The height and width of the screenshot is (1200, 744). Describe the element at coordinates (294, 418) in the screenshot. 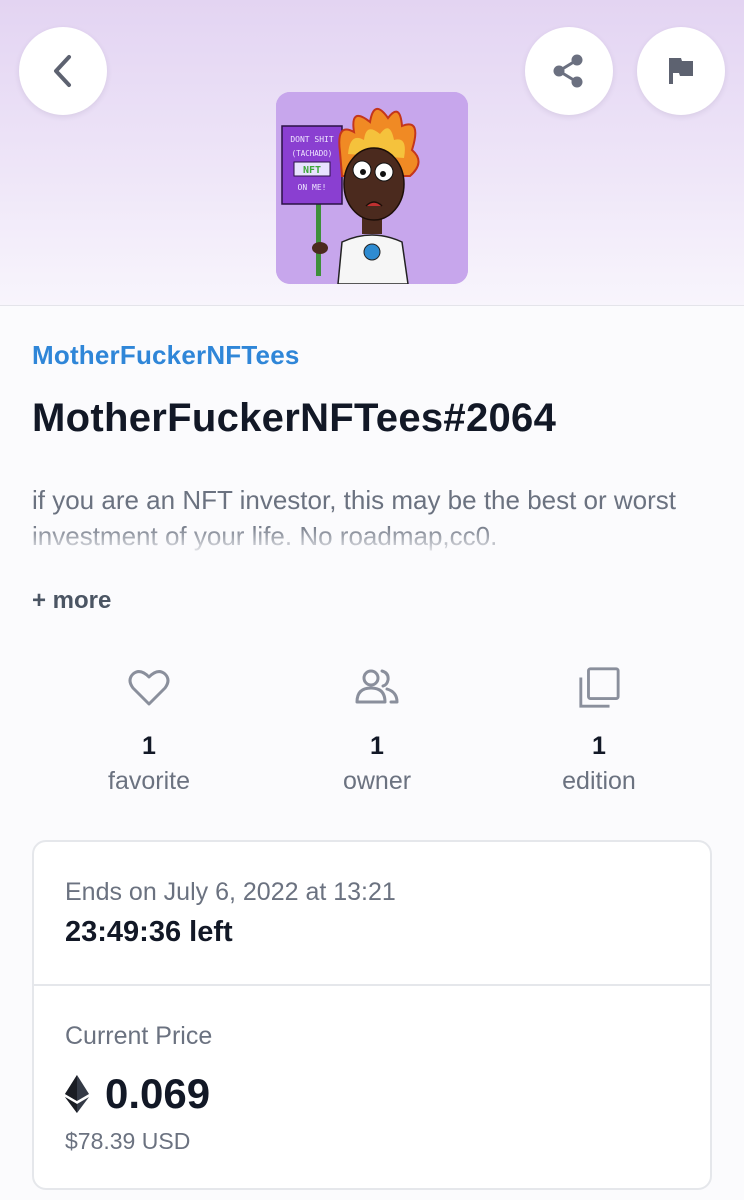

I see `nft-title: MotherFuckerNFTees#2064` at that location.